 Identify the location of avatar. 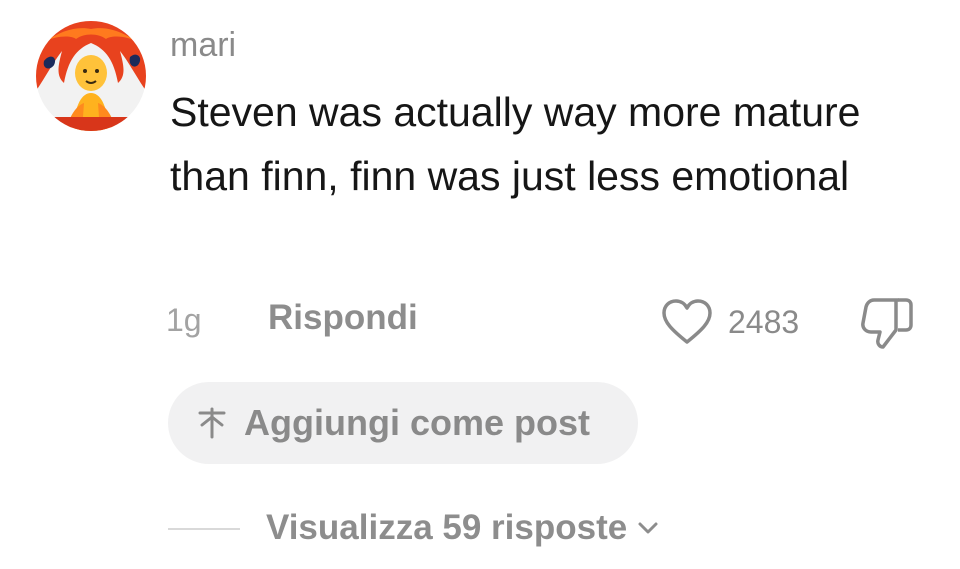
(91, 76).